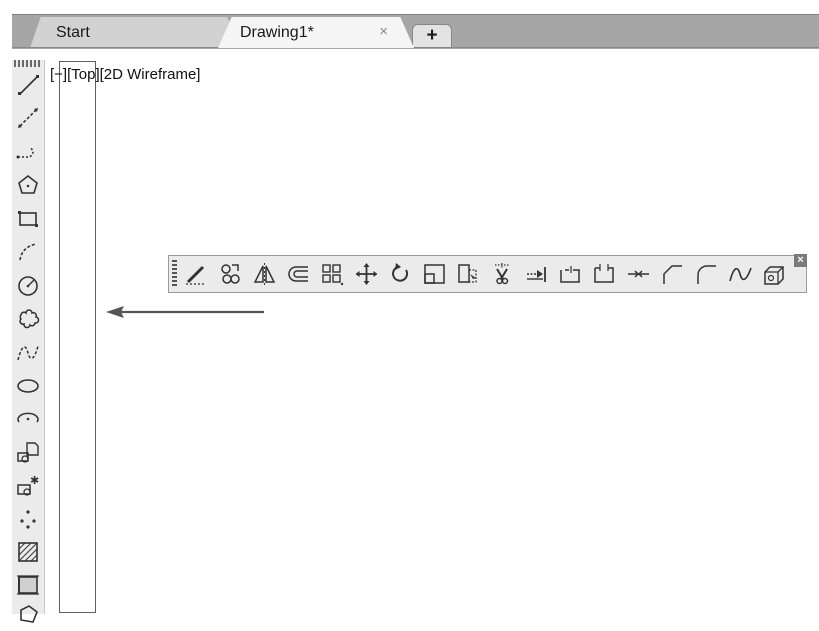 The image size is (819, 631). What do you see at coordinates (400, 274) in the screenshot?
I see `rotate-icon` at bounding box center [400, 274].